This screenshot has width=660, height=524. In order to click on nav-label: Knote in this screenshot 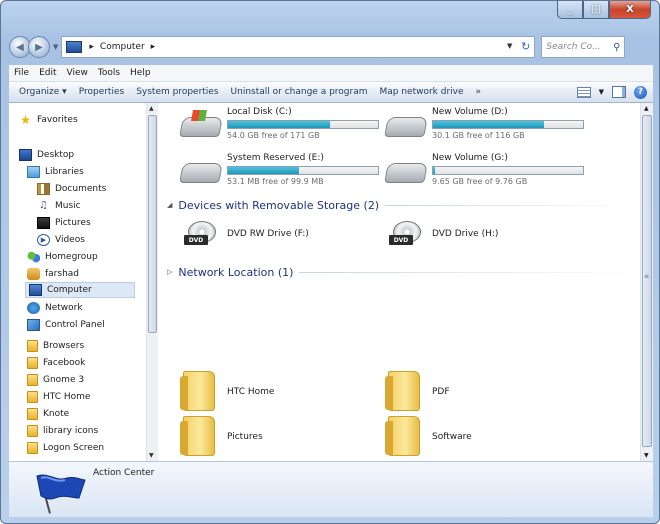, I will do `click(56, 414)`.